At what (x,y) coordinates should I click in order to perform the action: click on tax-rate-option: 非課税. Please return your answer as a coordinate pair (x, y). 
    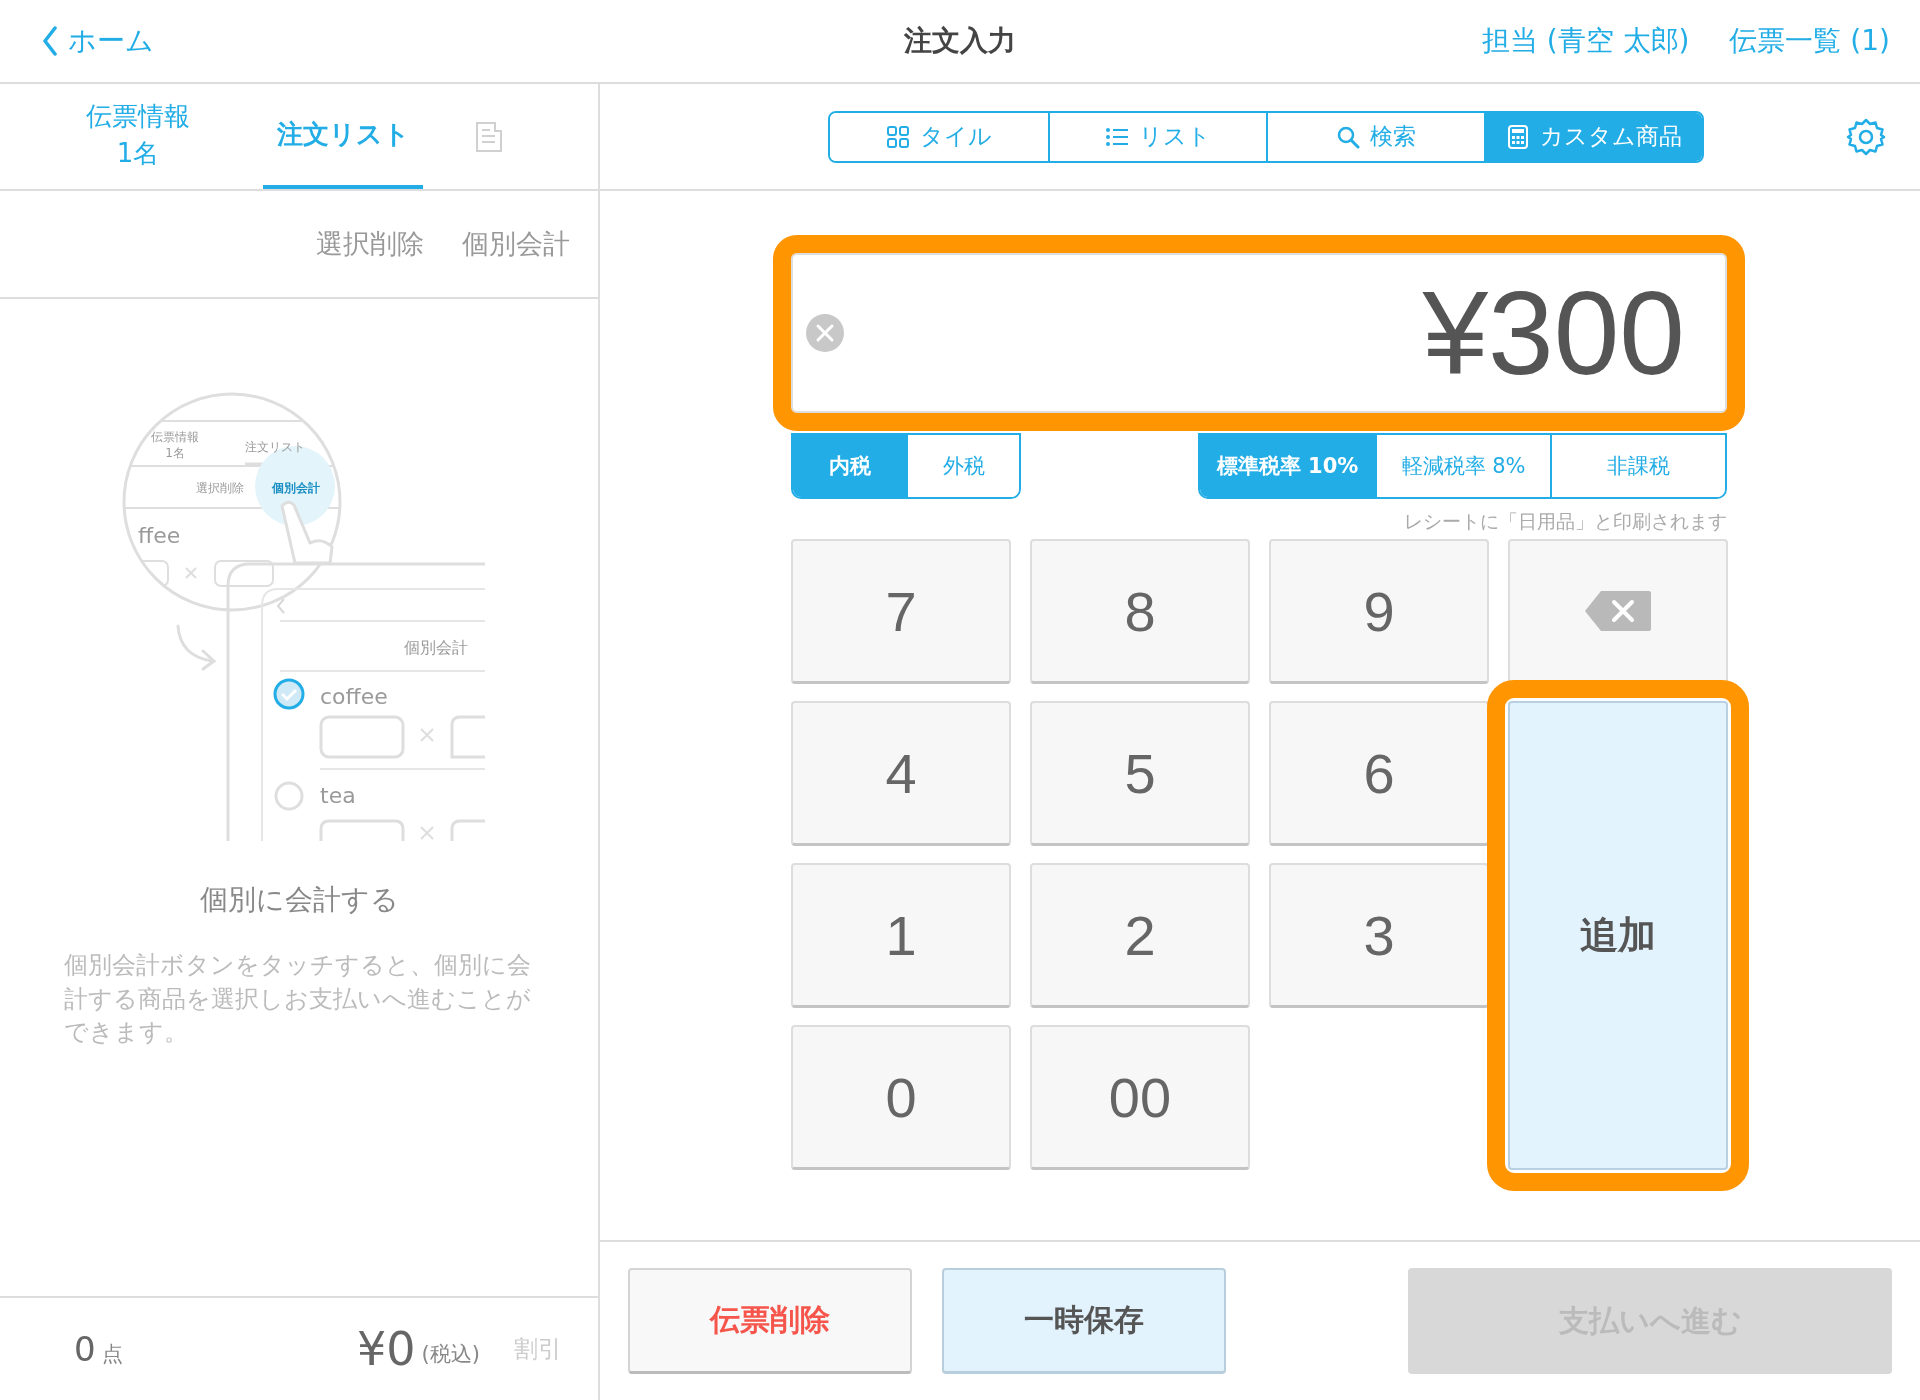
    Looking at the image, I should click on (1637, 466).